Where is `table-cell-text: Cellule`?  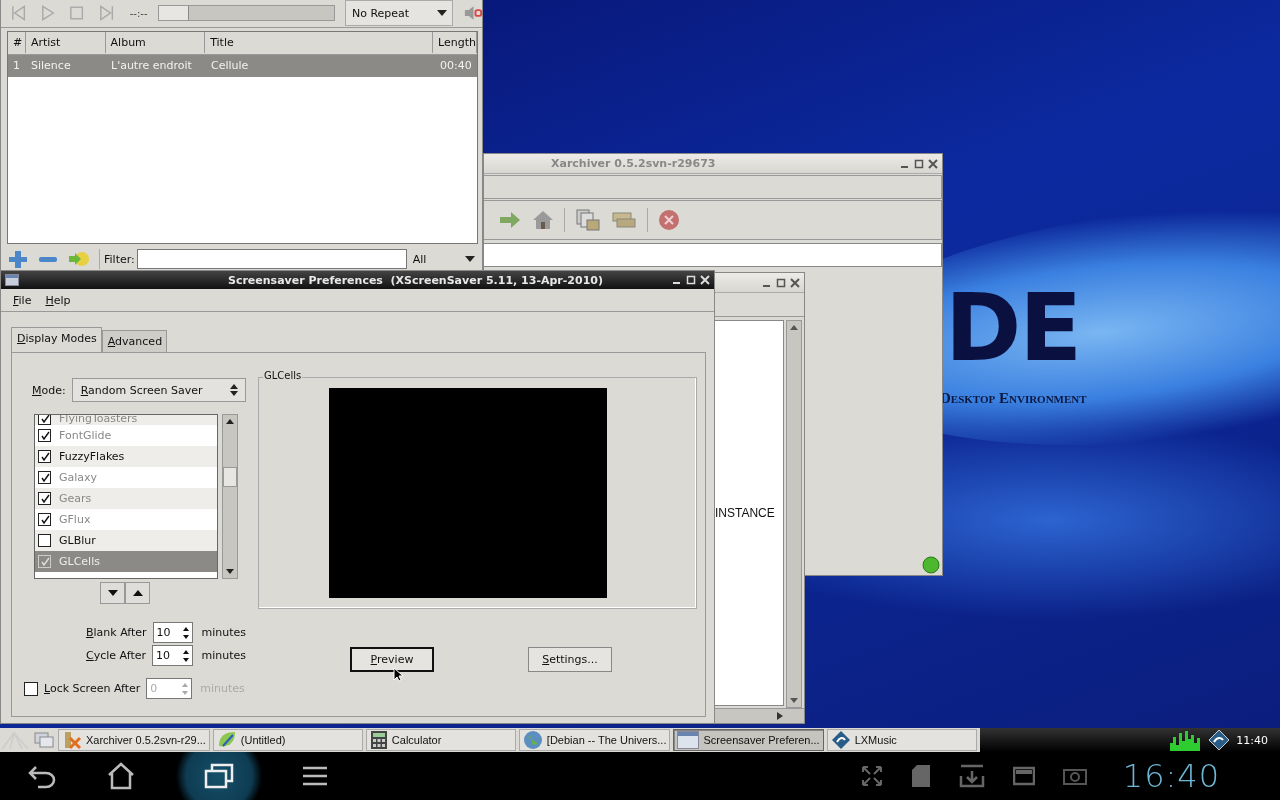
table-cell-text: Cellule is located at coordinates (230, 66).